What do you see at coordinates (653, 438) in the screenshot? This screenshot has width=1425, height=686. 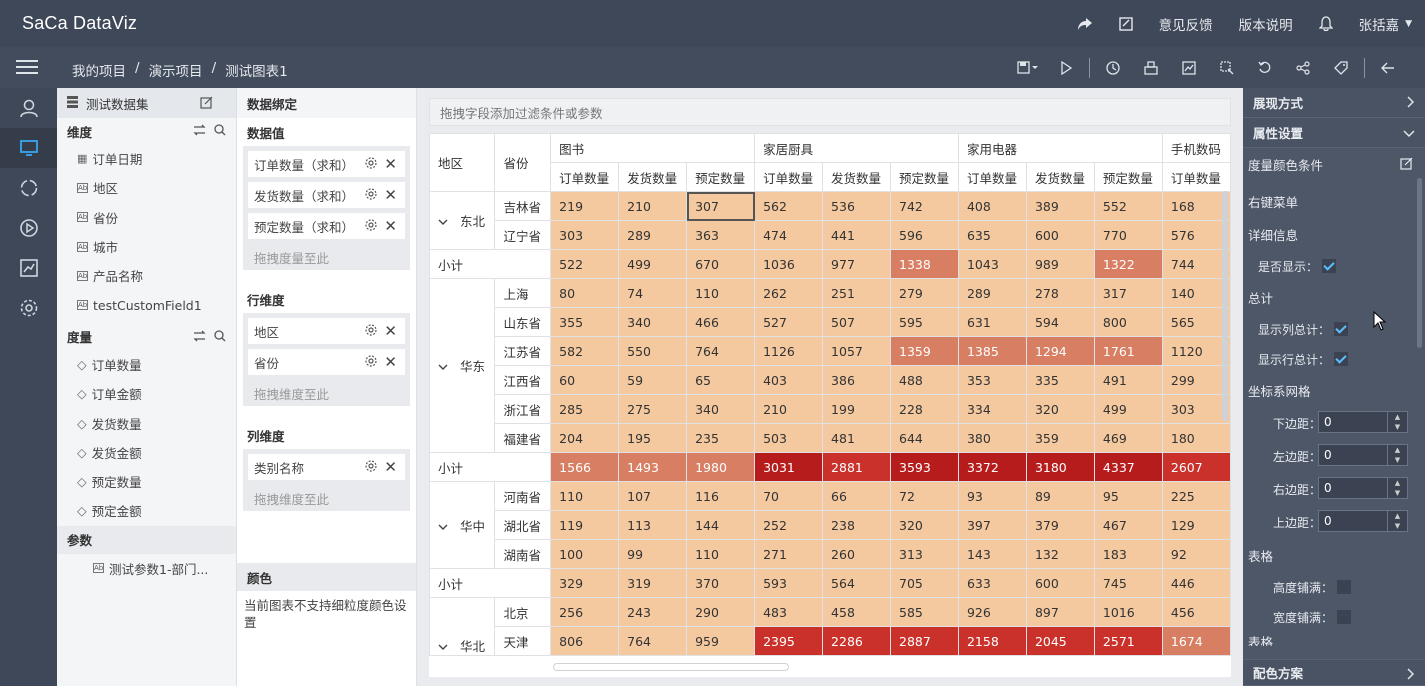 I see `value-cell: 195` at bounding box center [653, 438].